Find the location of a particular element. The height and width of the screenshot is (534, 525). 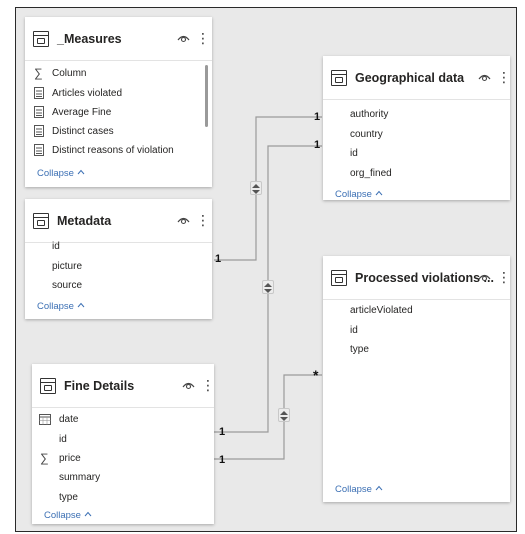

field-item: org_fined is located at coordinates (371, 173).